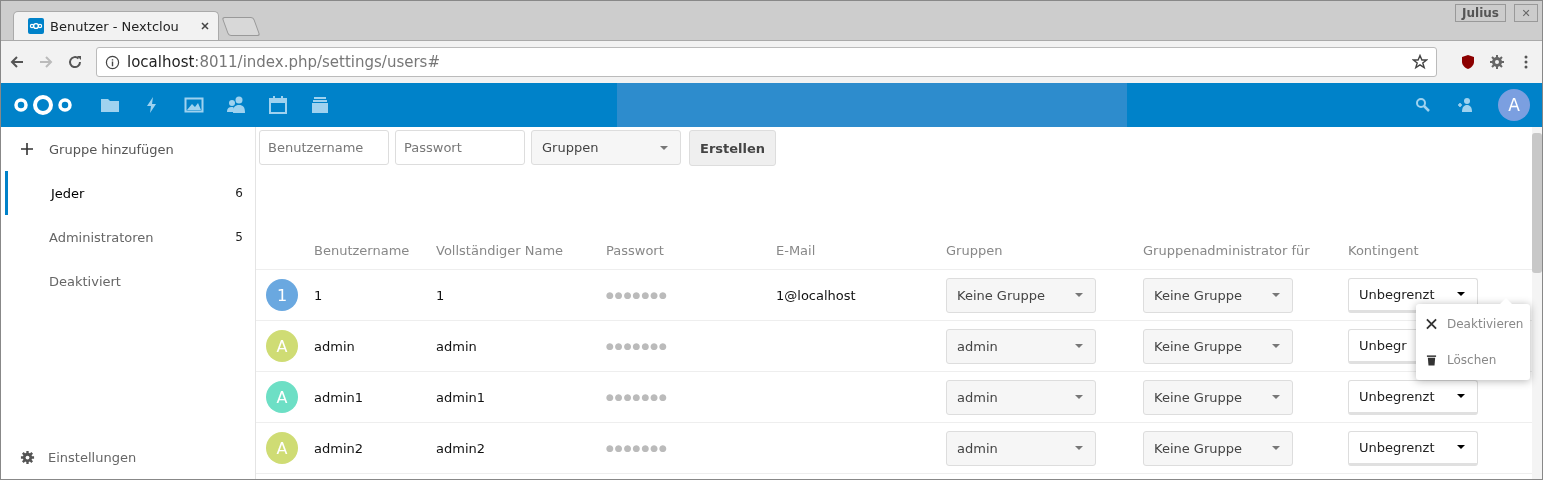 The height and width of the screenshot is (480, 1543). What do you see at coordinates (796, 250) in the screenshot?
I see `column-header: E-Mail` at bounding box center [796, 250].